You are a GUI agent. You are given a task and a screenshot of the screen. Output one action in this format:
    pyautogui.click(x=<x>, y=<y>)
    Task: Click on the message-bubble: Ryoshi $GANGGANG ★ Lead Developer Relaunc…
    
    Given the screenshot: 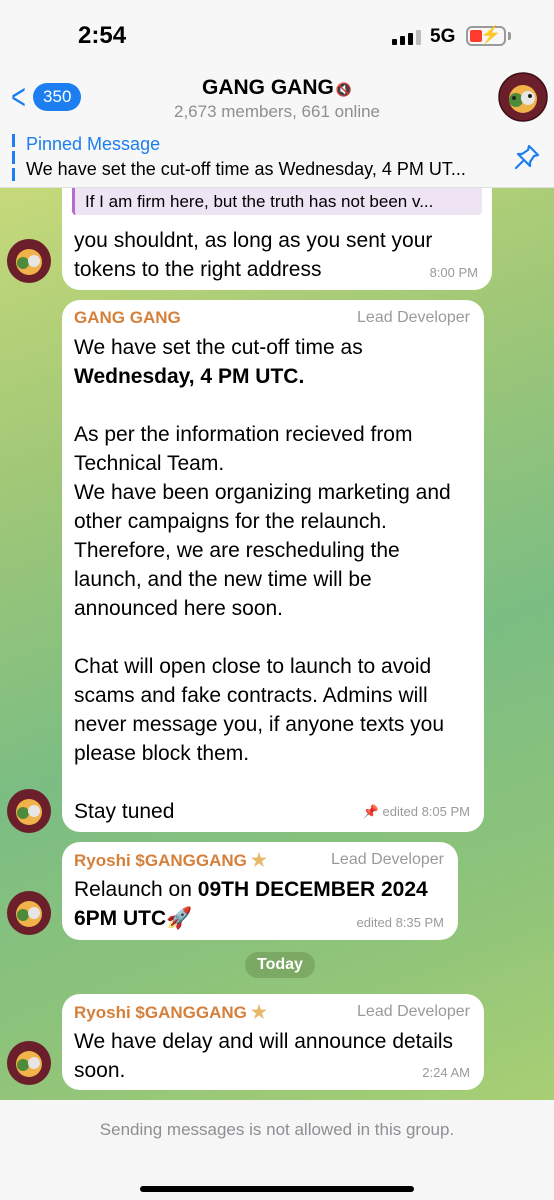 What is the action you would take?
    pyautogui.click(x=260, y=891)
    